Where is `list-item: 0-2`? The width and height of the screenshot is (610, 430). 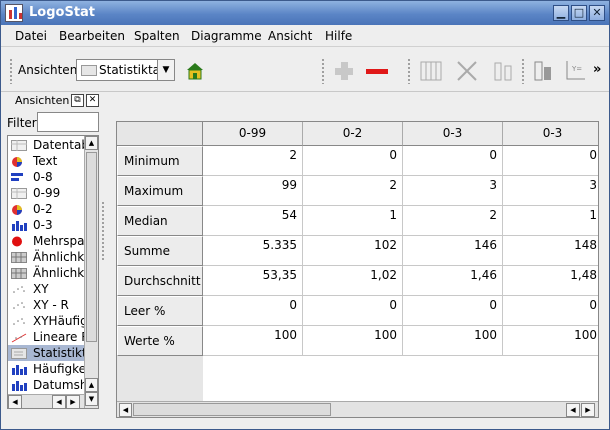 list-item: 0-2 is located at coordinates (46, 209).